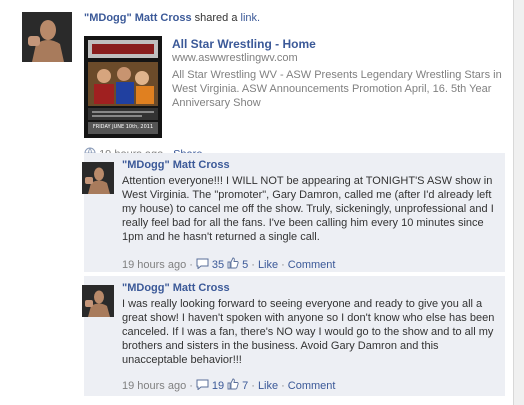  I want to click on story-header: "MDogg" Matt Cross shared a link., so click(172, 18).